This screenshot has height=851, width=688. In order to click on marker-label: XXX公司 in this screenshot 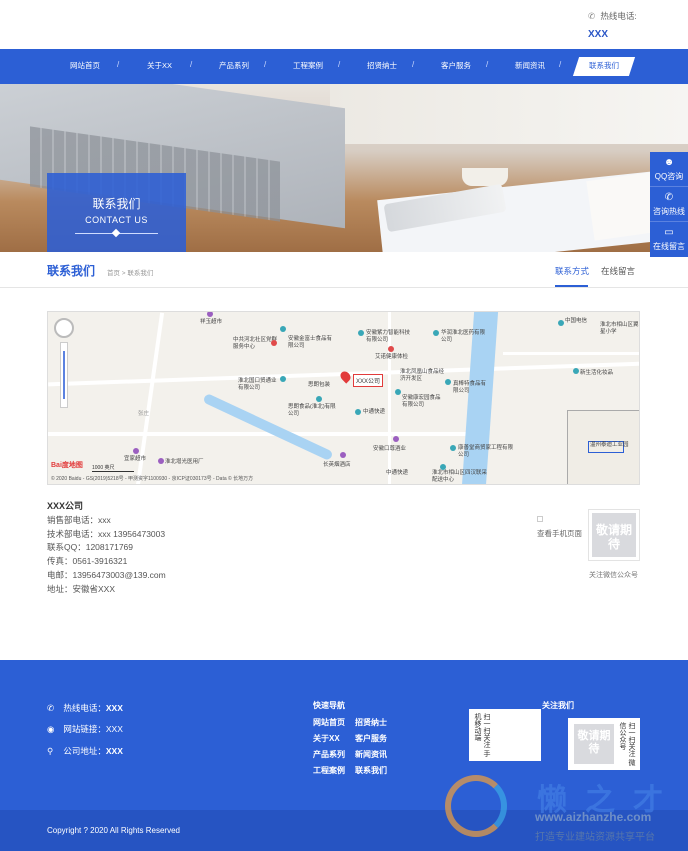, I will do `click(368, 380)`.